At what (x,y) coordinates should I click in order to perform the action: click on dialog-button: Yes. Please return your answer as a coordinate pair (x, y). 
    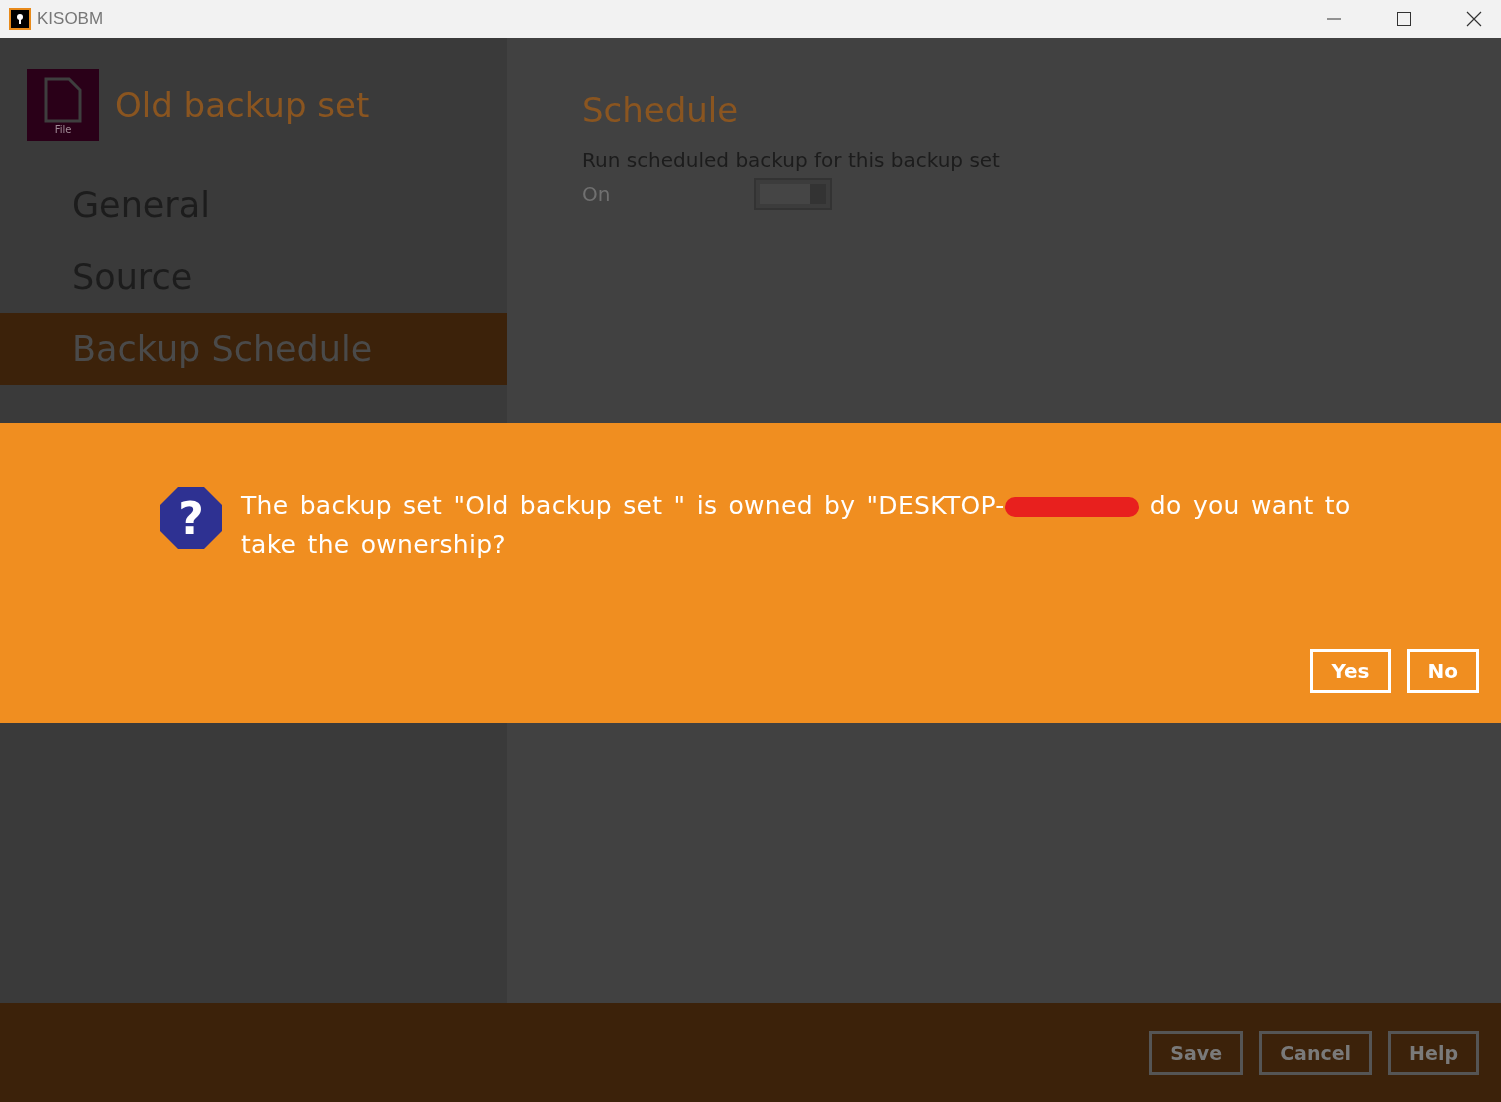
    Looking at the image, I should click on (1350, 671).